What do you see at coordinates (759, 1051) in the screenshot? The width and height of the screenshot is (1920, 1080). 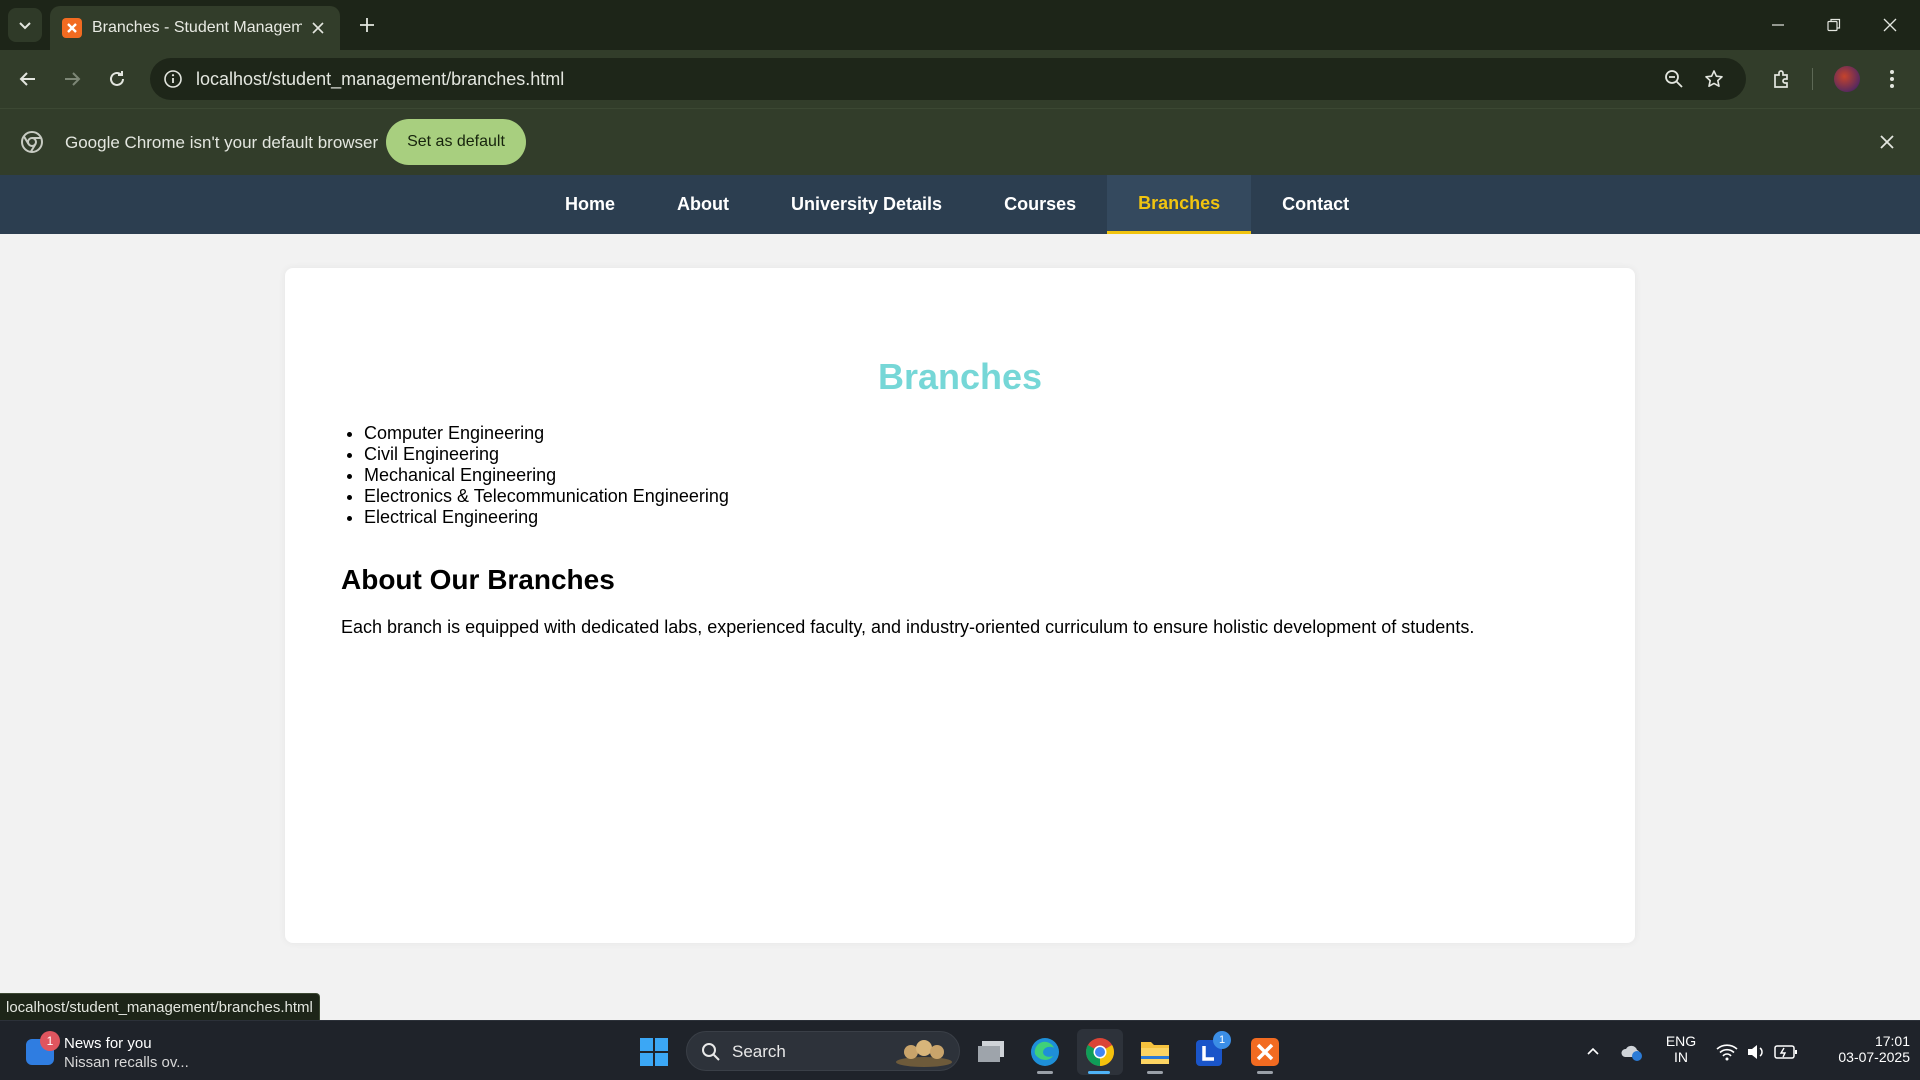 I see `search-label: Search` at bounding box center [759, 1051].